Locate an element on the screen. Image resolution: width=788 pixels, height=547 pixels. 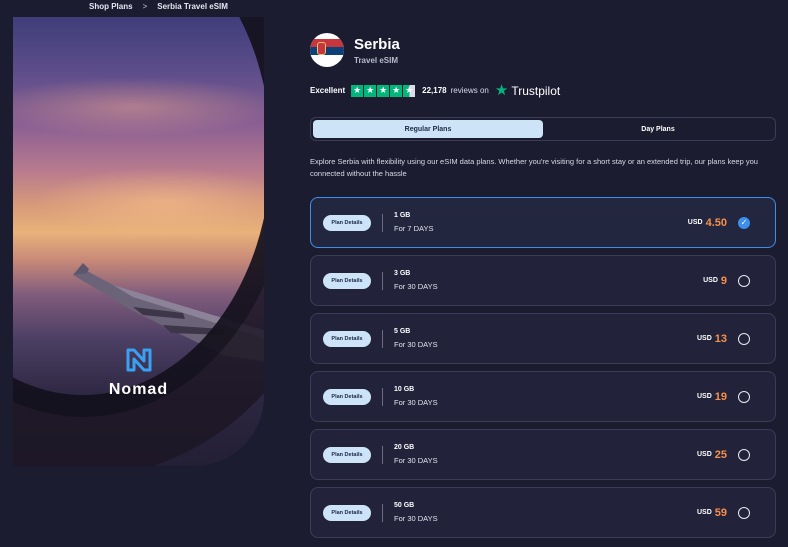
price-amount: 19 is located at coordinates (720, 396).